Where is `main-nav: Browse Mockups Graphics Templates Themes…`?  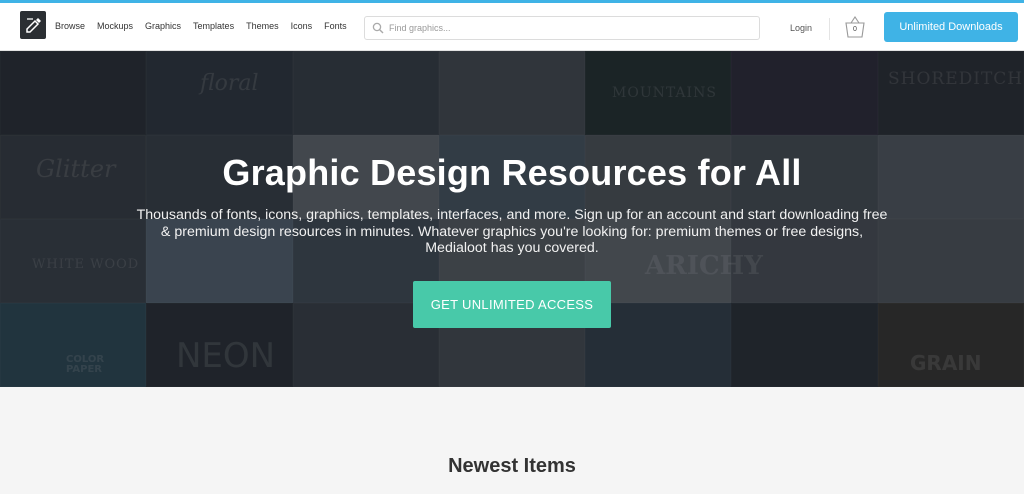
main-nav: Browse Mockups Graphics Templates Themes… is located at coordinates (207, 26).